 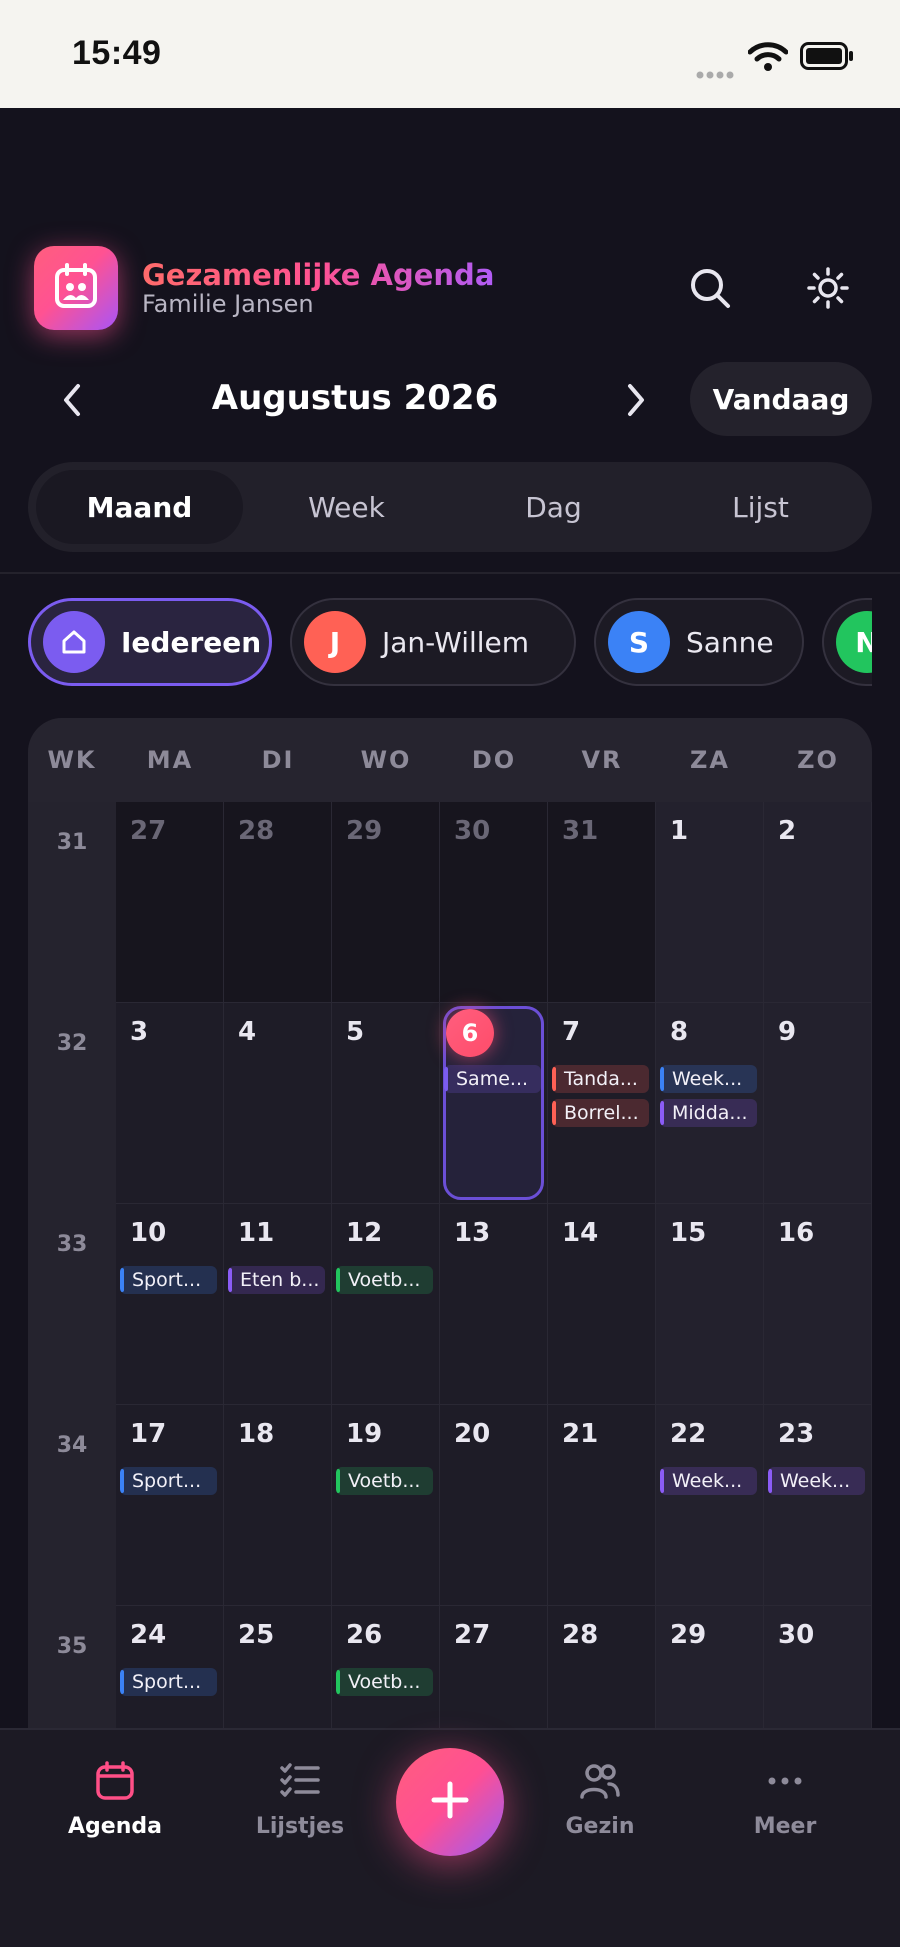 I want to click on day-cell: 9, so click(x=818, y=1103).